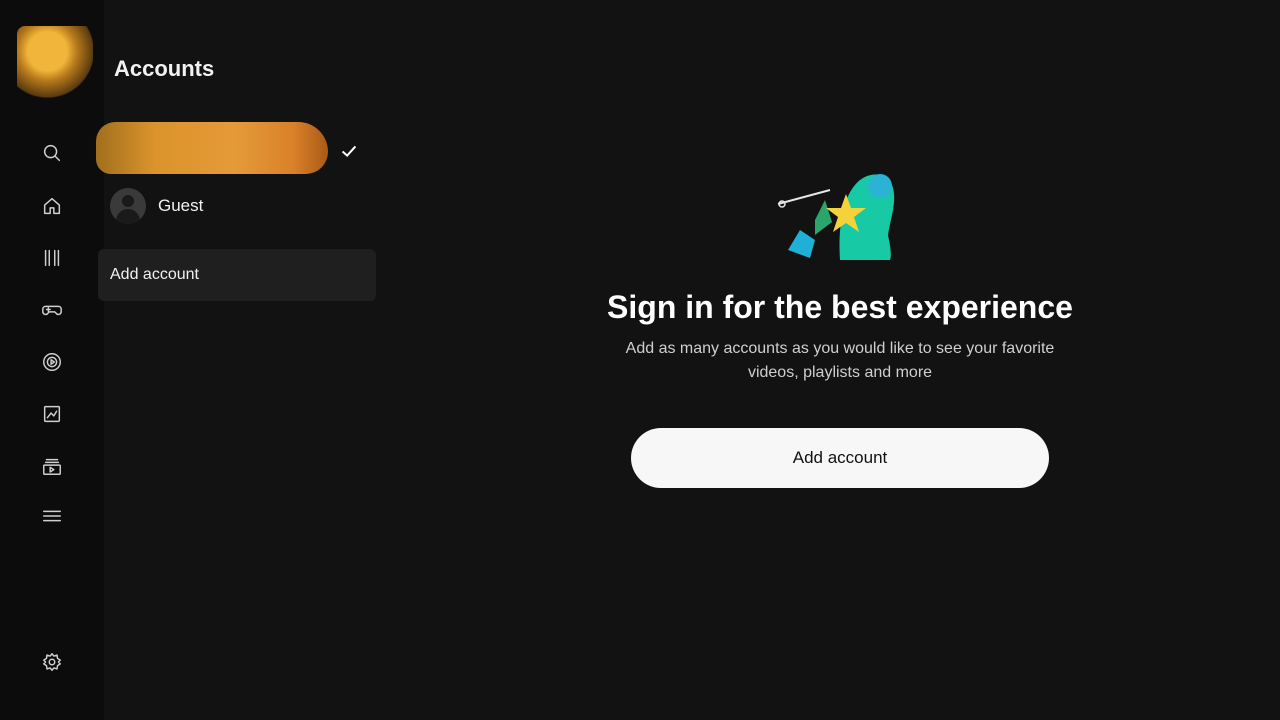 This screenshot has height=720, width=1280. Describe the element at coordinates (836, 217) in the screenshot. I see `sign-in-illustration-icon` at that location.